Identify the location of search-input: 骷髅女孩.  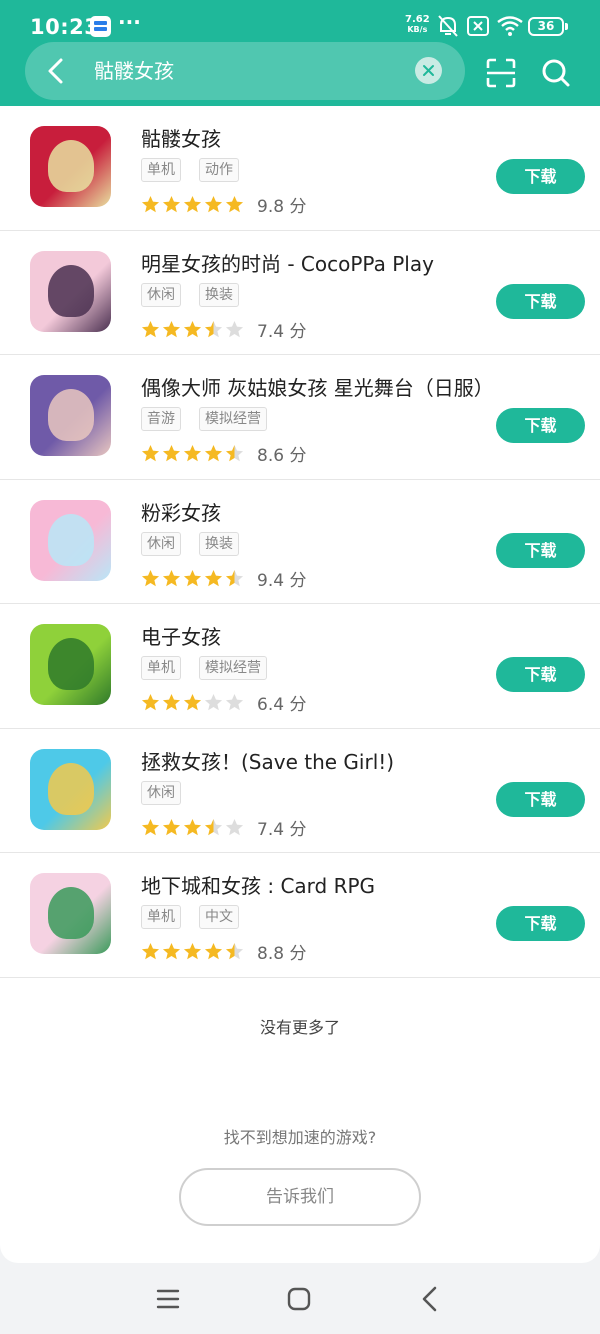
(134, 71).